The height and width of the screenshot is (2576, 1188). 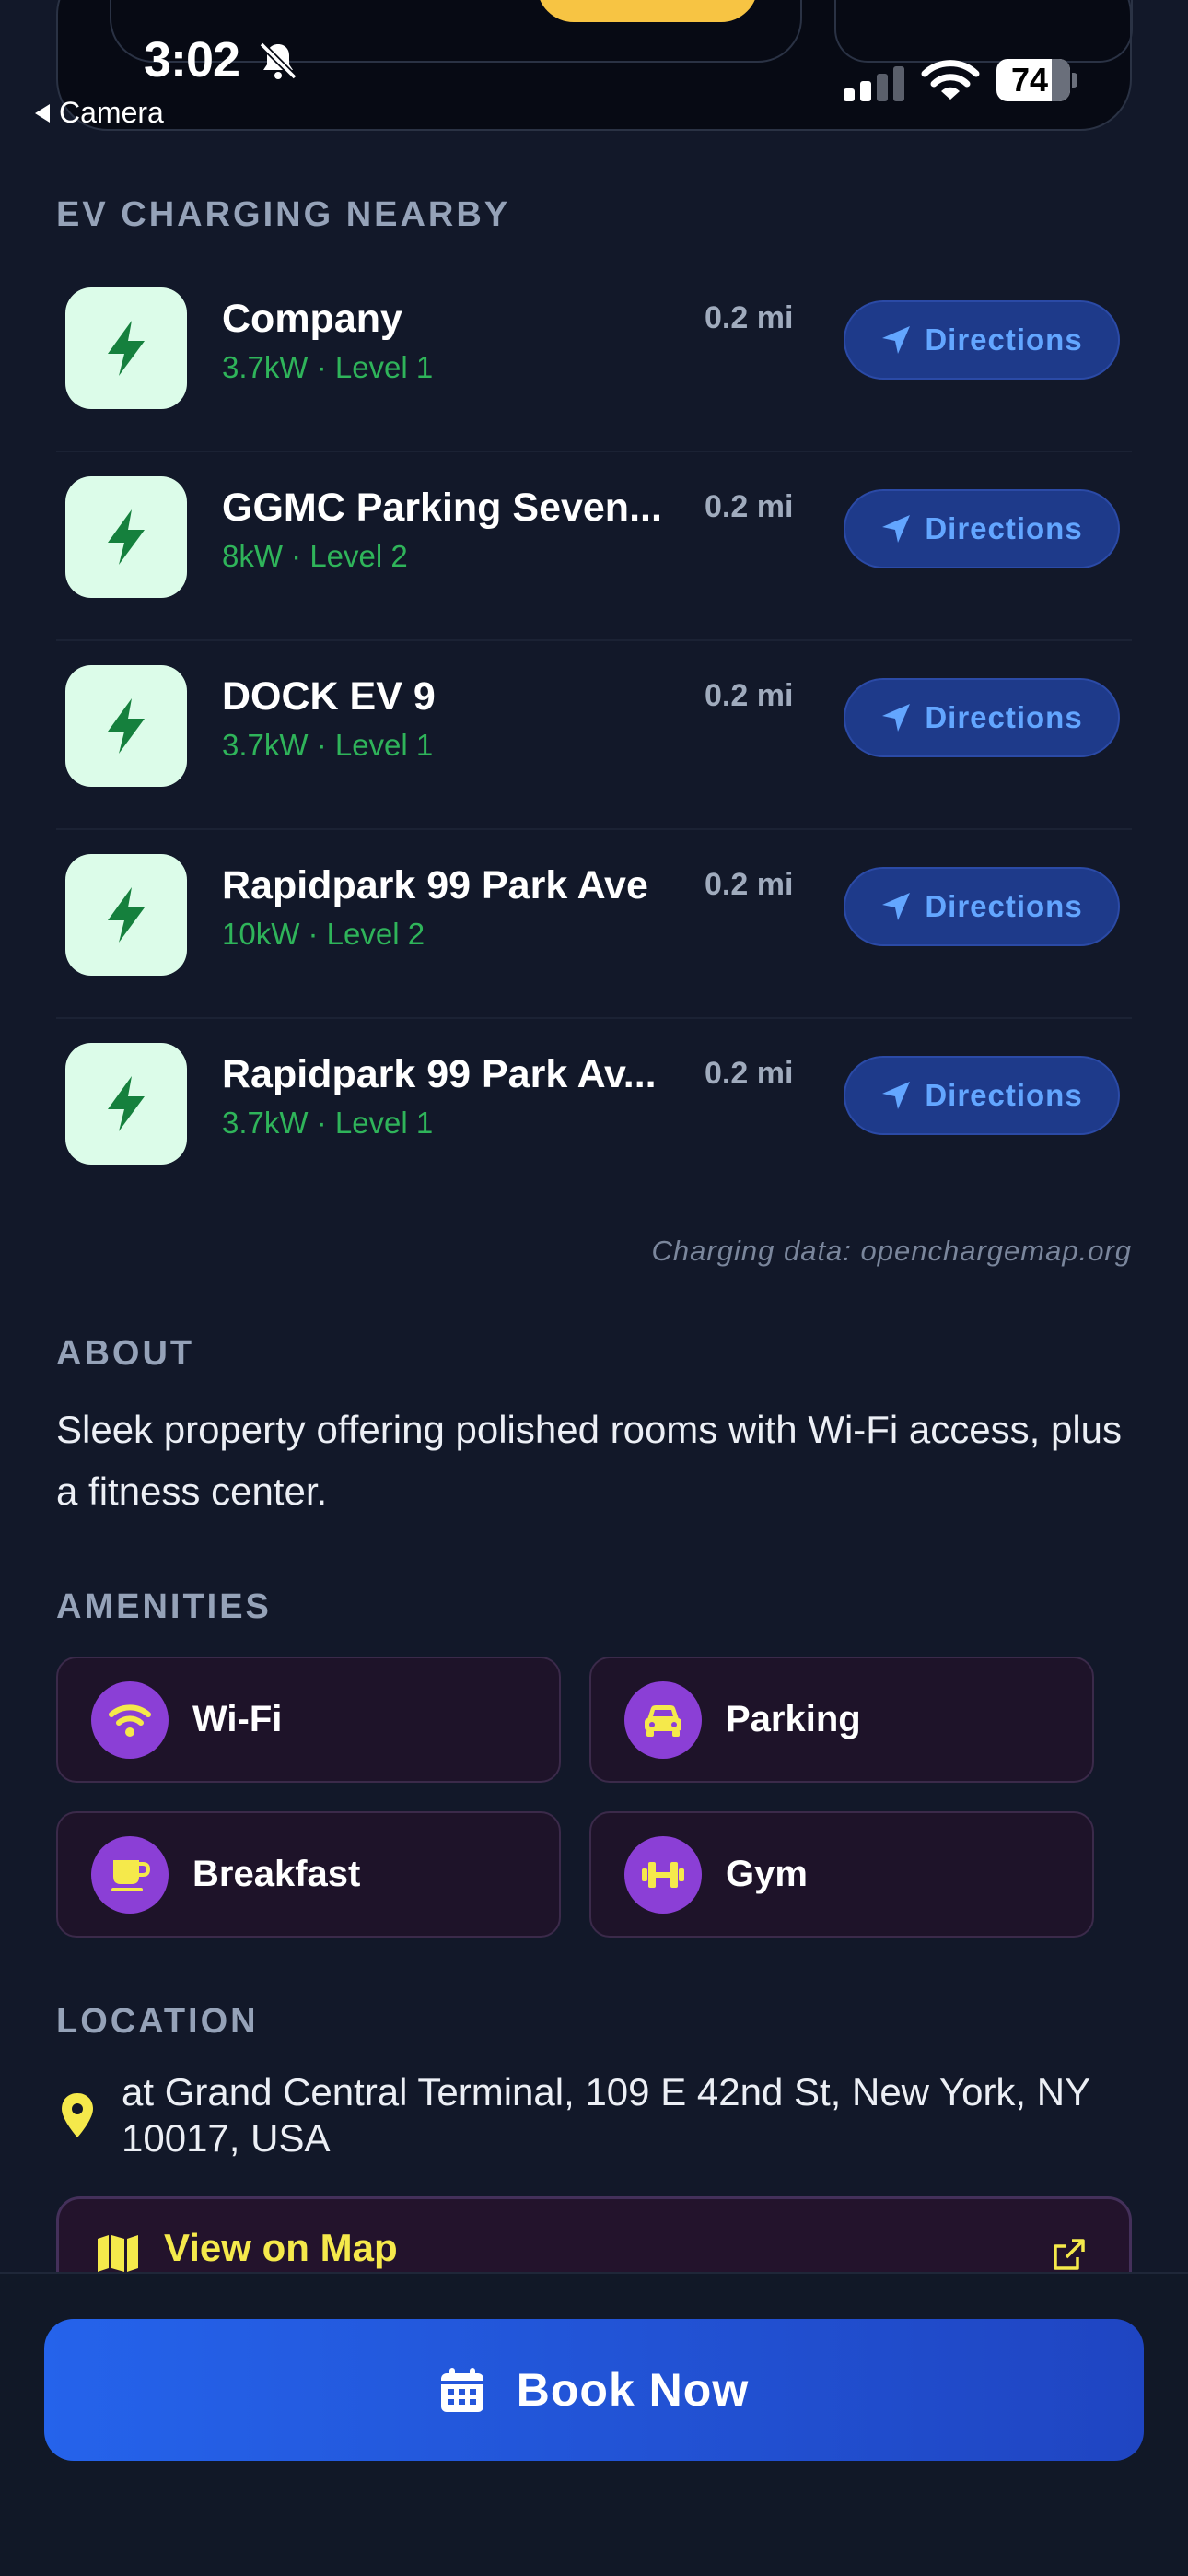 What do you see at coordinates (1069, 2254) in the screenshot?
I see `external-link-icon` at bounding box center [1069, 2254].